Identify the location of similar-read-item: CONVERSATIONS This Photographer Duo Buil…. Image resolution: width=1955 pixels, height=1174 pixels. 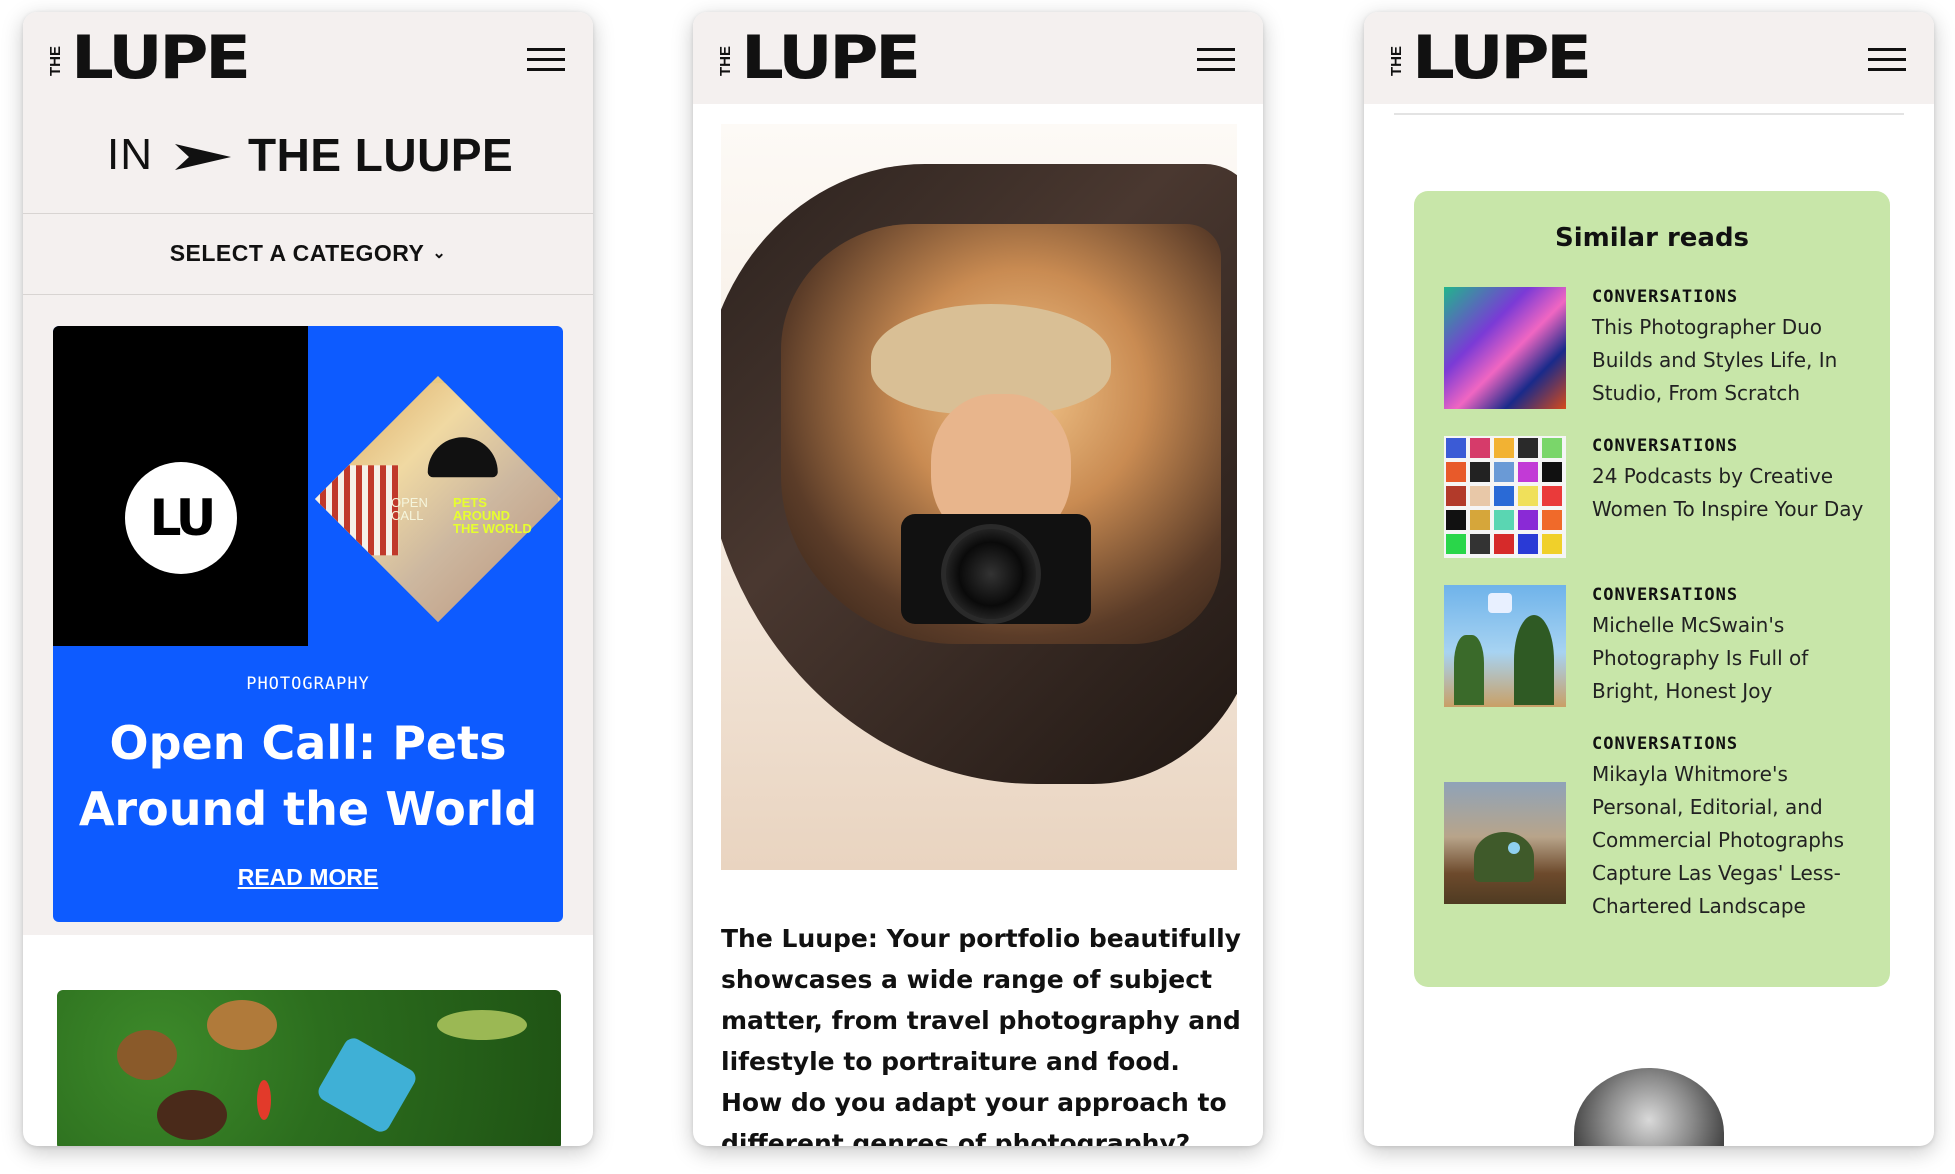
(1659, 352).